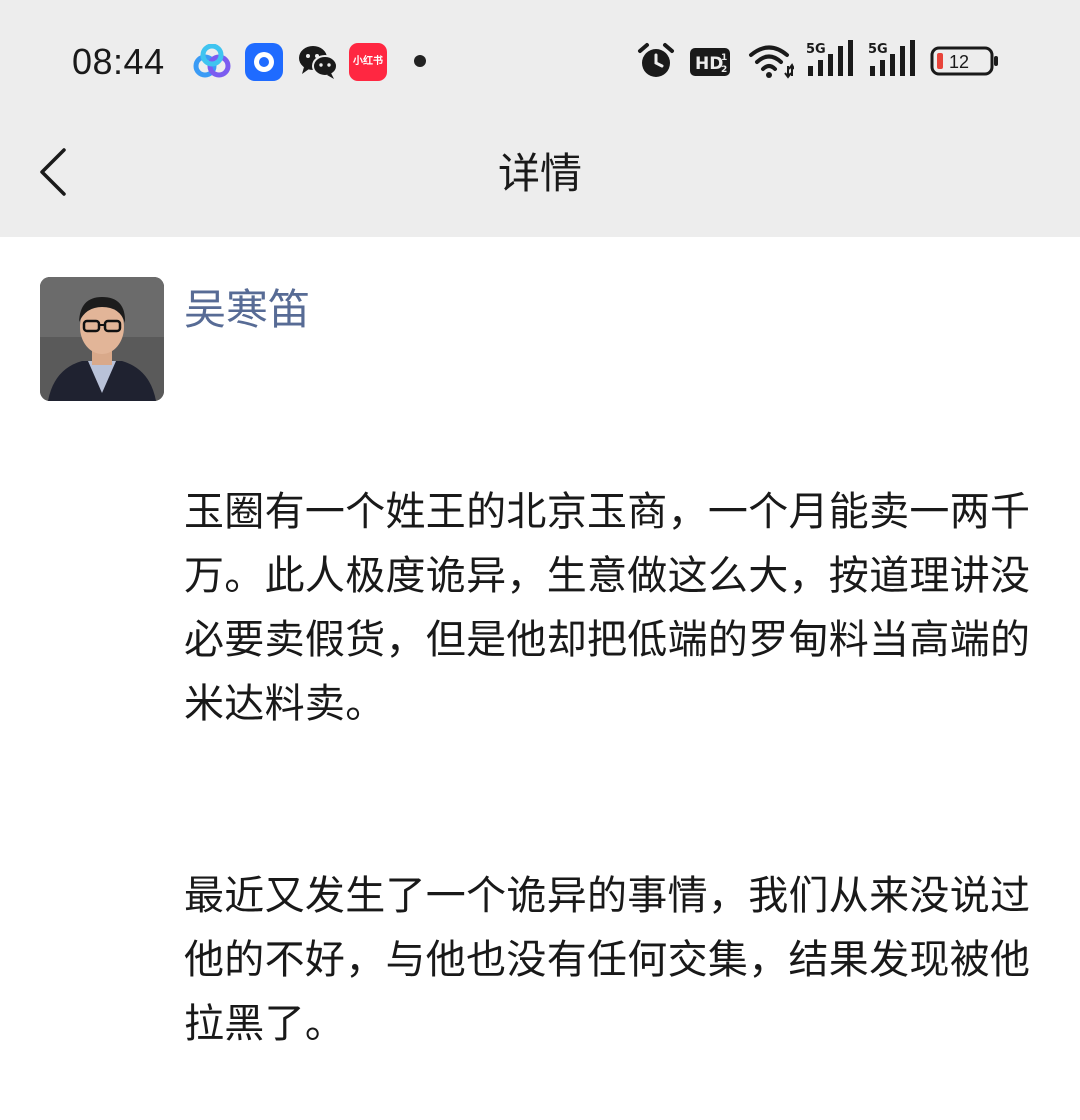  Describe the element at coordinates (891, 58) in the screenshot. I see `signal-5g-icon-sim2: 5G` at that location.